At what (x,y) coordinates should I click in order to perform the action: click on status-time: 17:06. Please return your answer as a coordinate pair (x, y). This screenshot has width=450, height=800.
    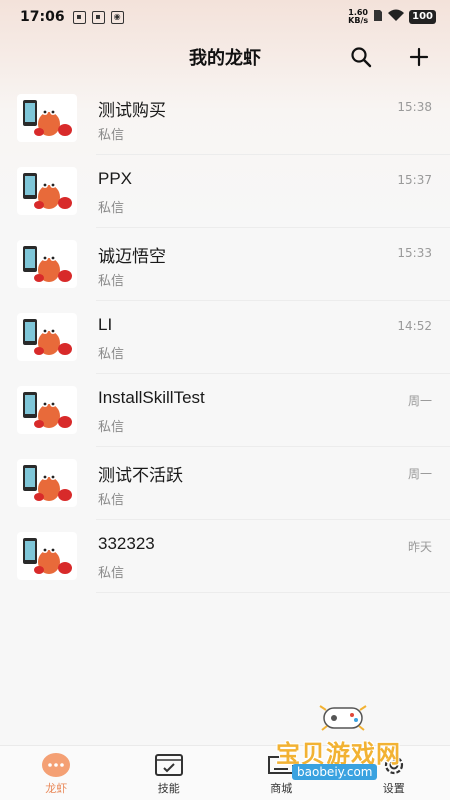
    Looking at the image, I should click on (42, 17).